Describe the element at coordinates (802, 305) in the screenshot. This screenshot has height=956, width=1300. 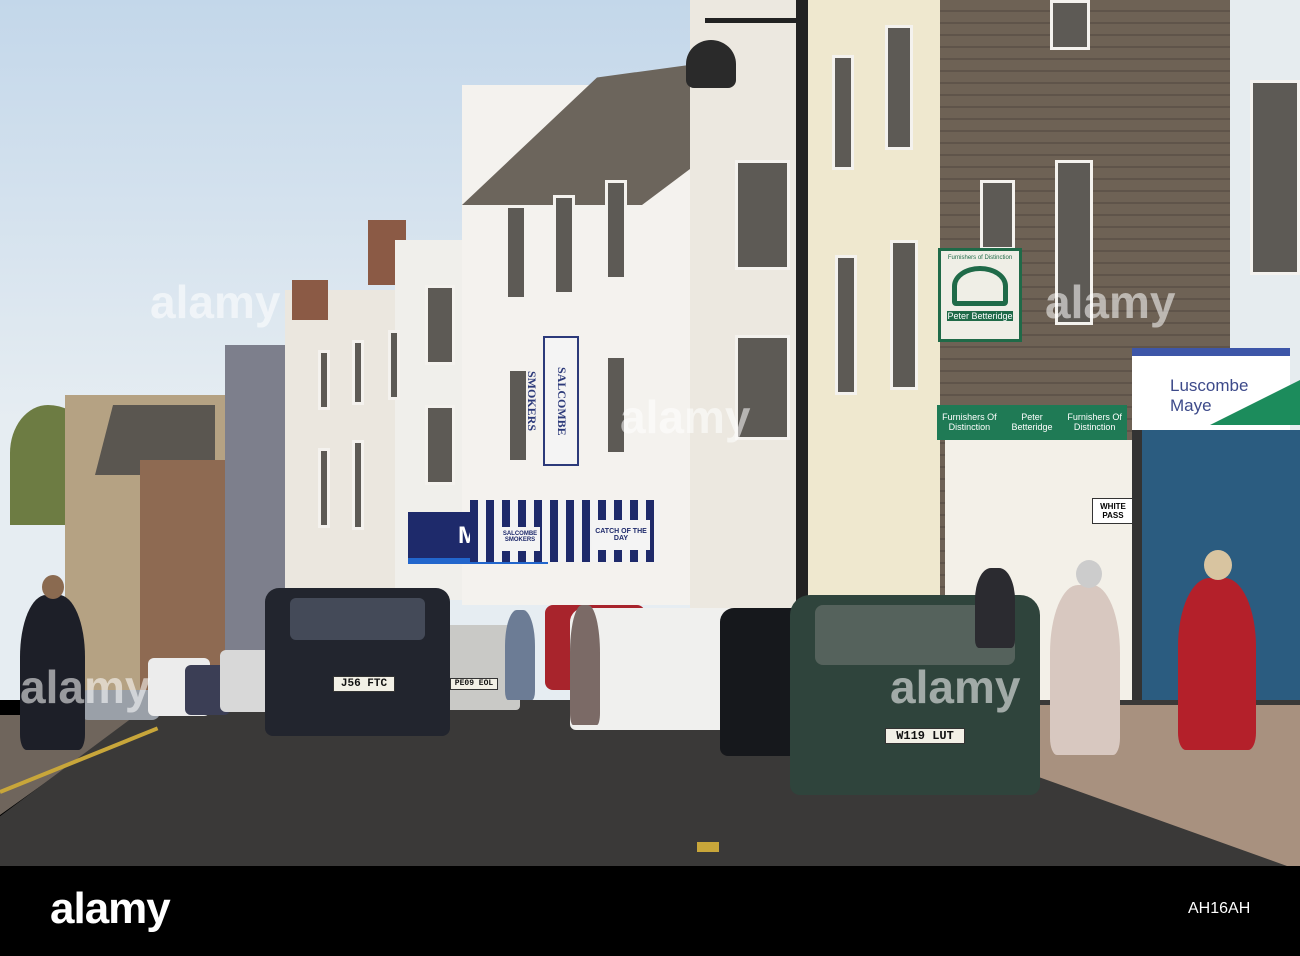
I see `lamp-post` at that location.